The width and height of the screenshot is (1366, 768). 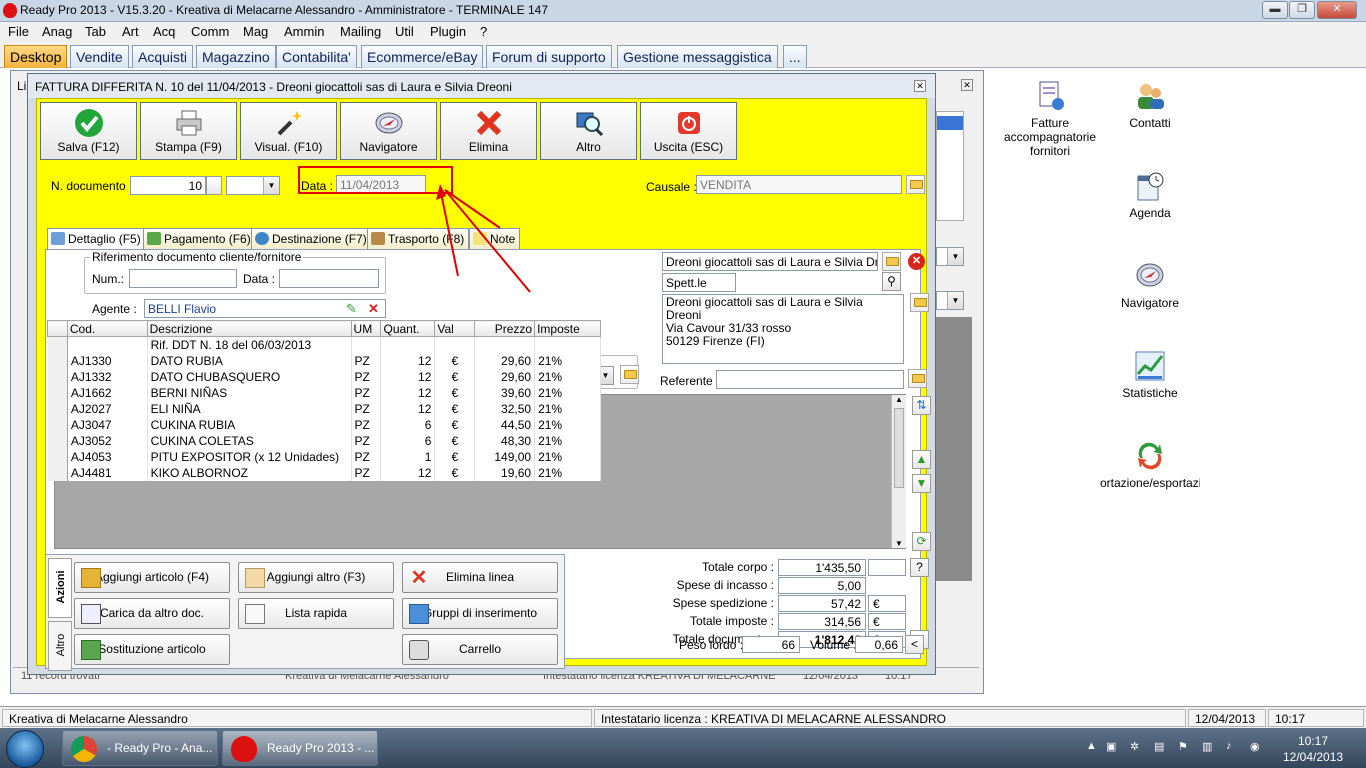 What do you see at coordinates (18, 31) in the screenshot?
I see `menu-file: File` at bounding box center [18, 31].